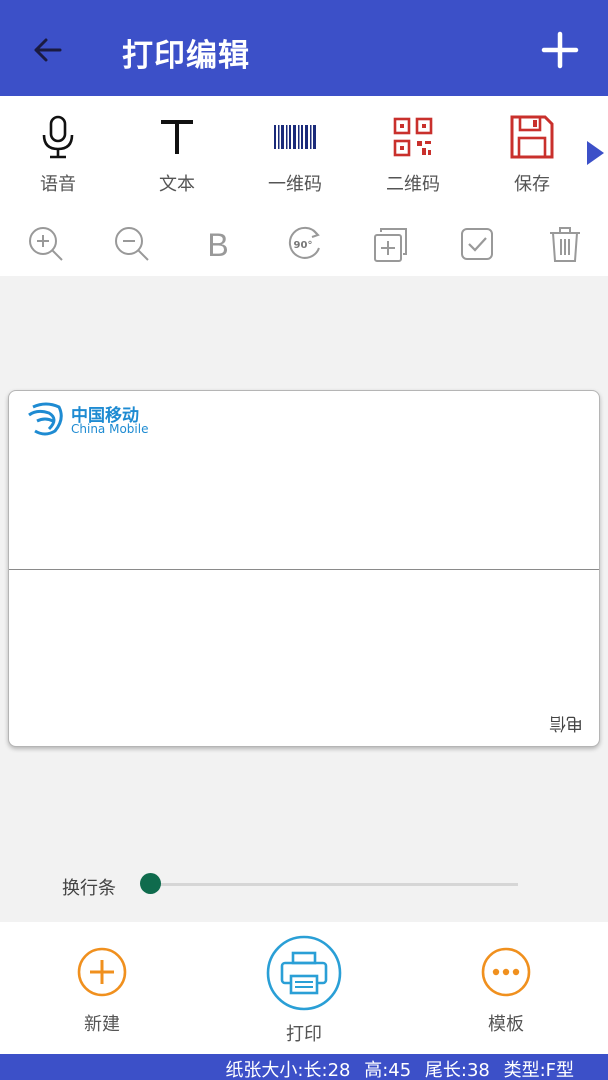  I want to click on checkbox-icon, so click(477, 244).